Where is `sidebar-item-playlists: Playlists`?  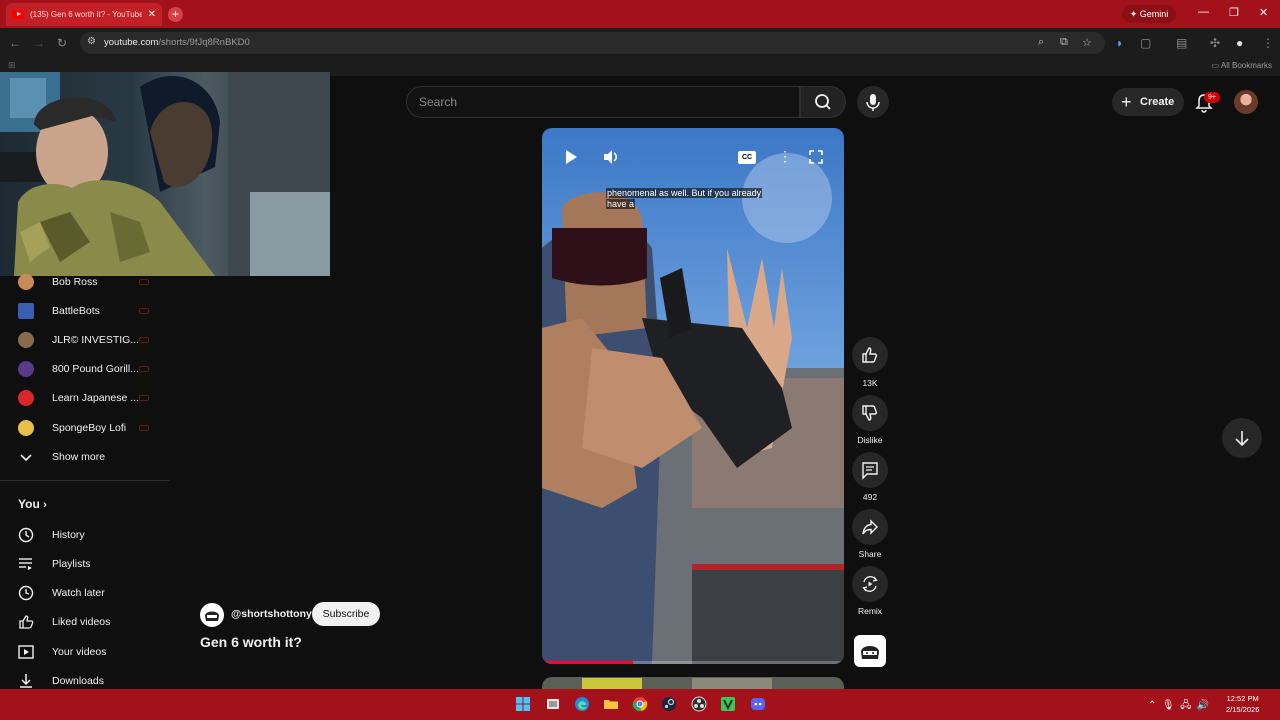
sidebar-item-playlists: Playlists is located at coordinates (85, 563).